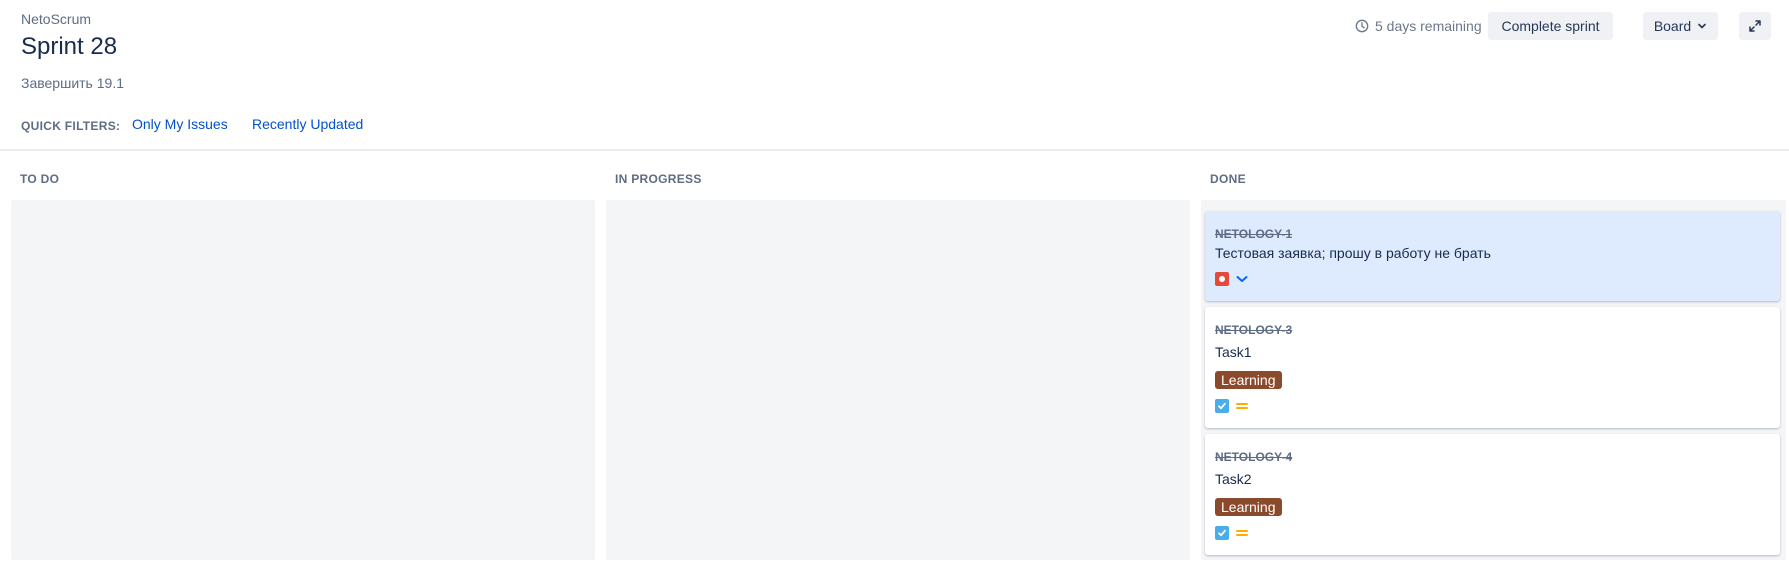 This screenshot has height=584, width=1789. What do you see at coordinates (1254, 330) in the screenshot?
I see `issue-key: NETOLOGY-3` at bounding box center [1254, 330].